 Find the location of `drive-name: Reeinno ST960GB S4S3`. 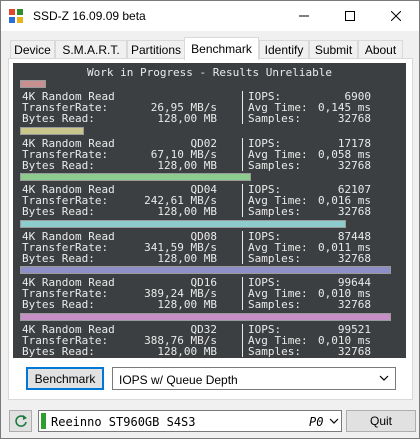

drive-name: Reeinno ST960GB S4S3 is located at coordinates (123, 422).